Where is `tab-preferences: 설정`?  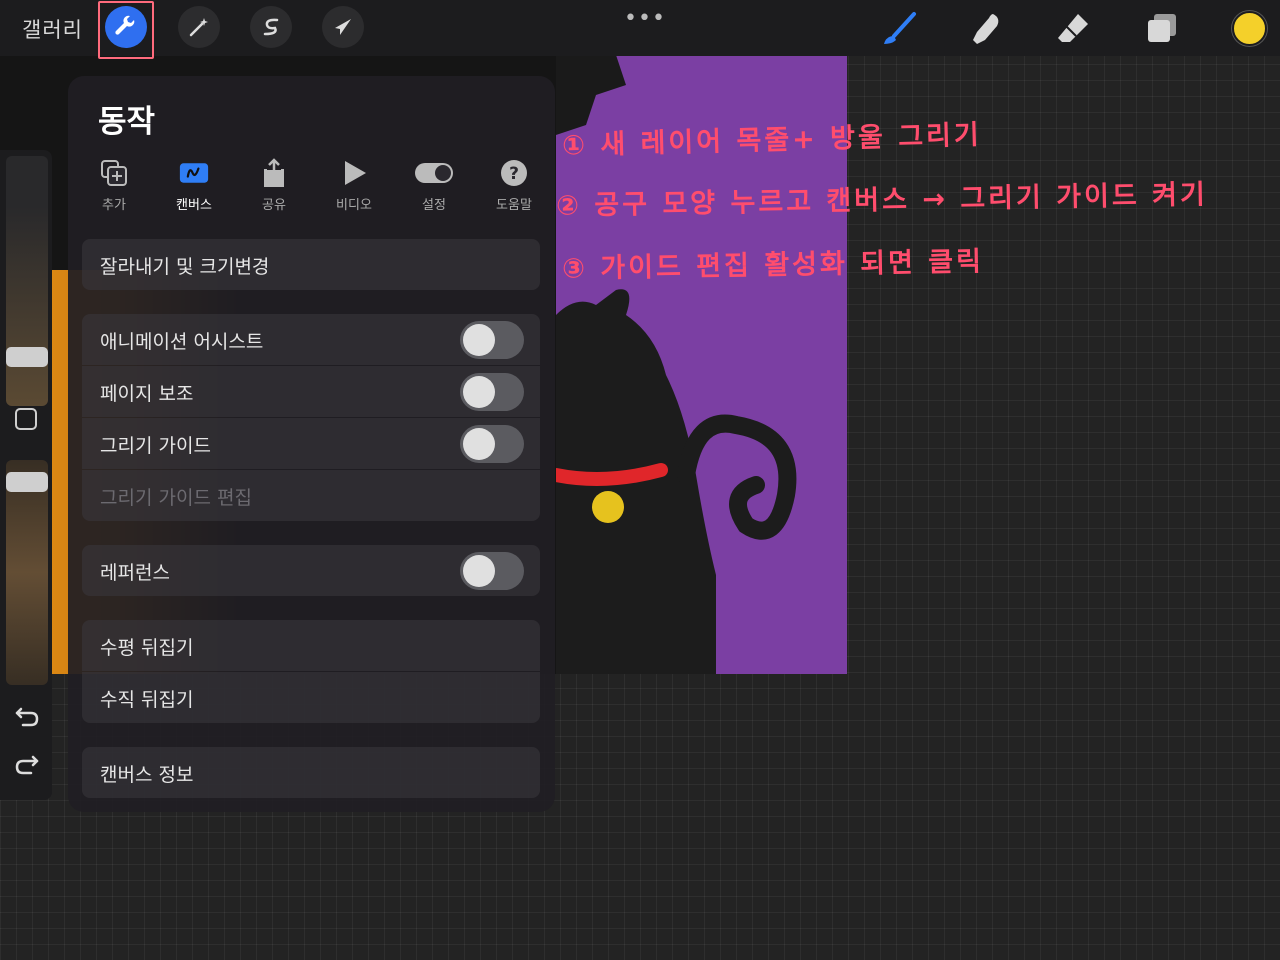
tab-preferences: 설정 is located at coordinates (434, 185).